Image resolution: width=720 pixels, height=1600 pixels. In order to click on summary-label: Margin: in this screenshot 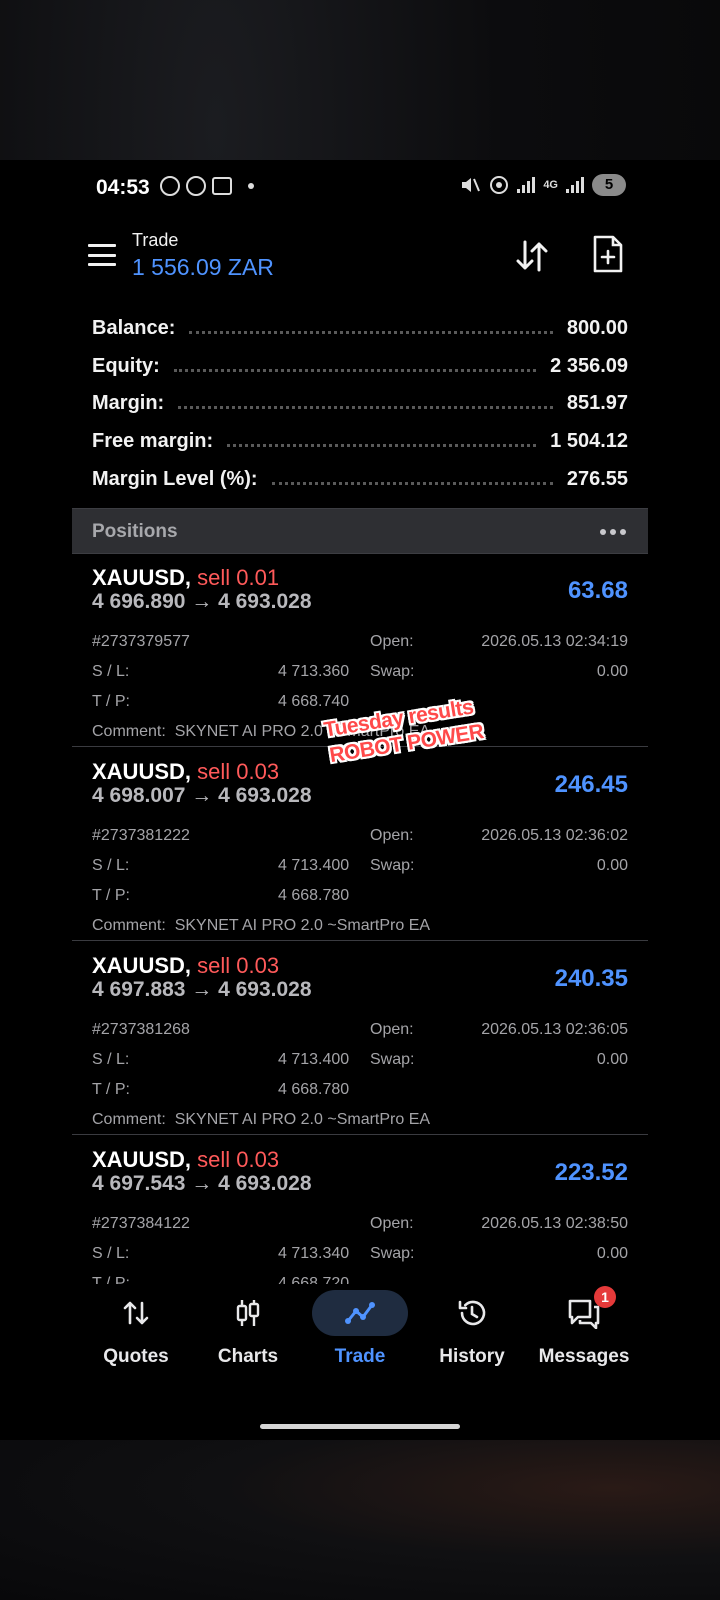, I will do `click(128, 403)`.